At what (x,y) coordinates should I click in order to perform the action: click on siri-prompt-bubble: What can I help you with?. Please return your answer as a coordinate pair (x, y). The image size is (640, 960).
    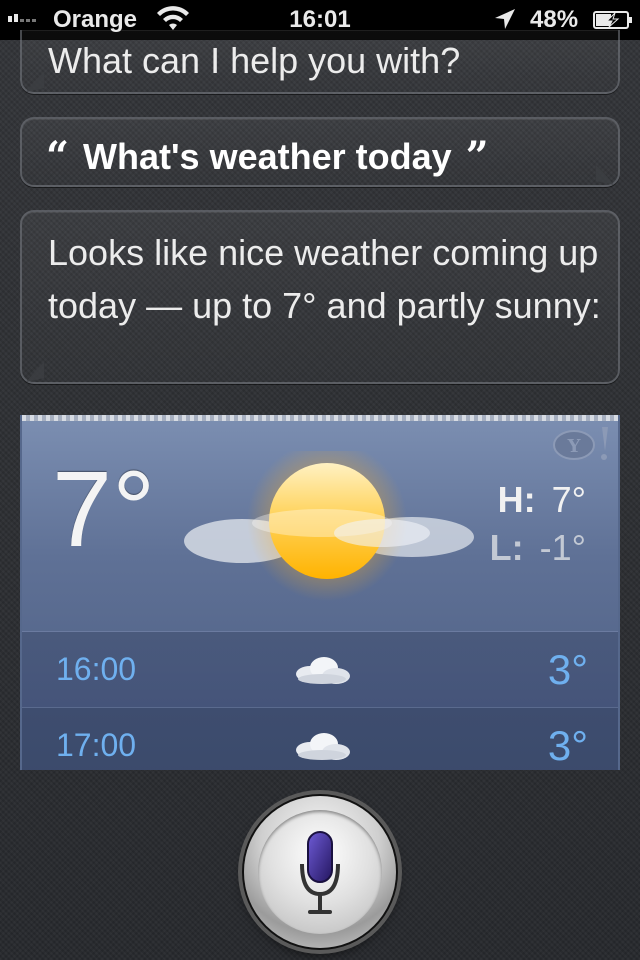
    Looking at the image, I should click on (320, 62).